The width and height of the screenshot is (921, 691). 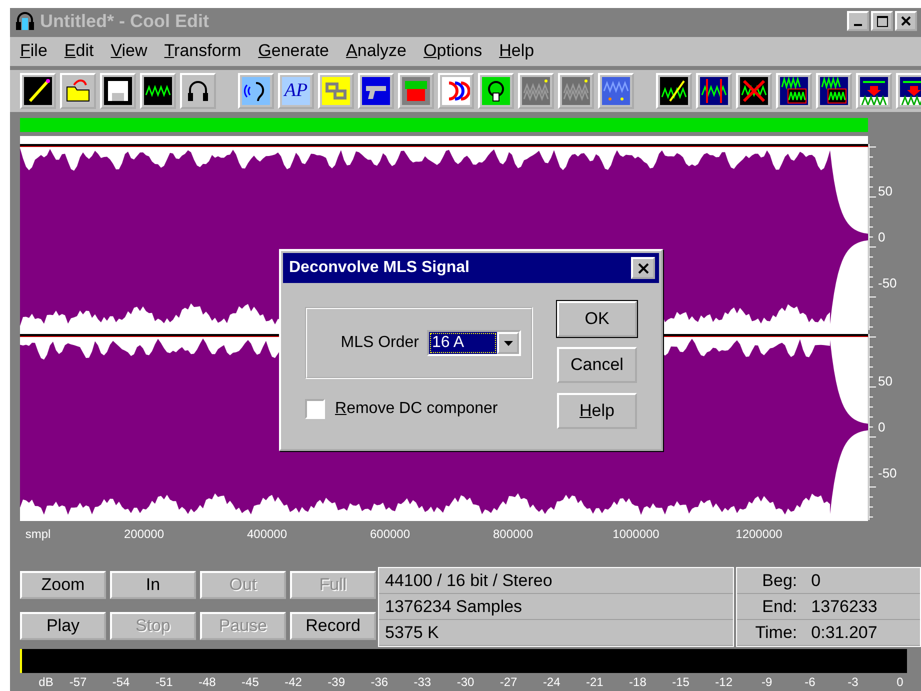 I want to click on maximize-icon, so click(x=882, y=21).